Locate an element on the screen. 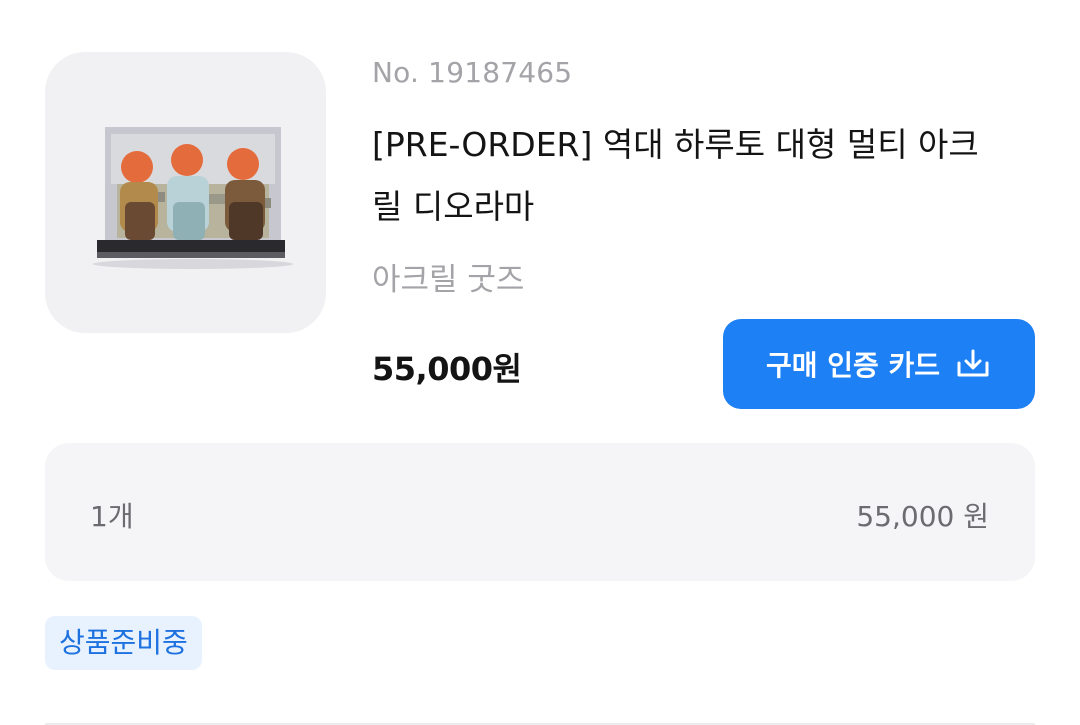  purchase-certificate-label: 구매 인증 카드 is located at coordinates (853, 365).